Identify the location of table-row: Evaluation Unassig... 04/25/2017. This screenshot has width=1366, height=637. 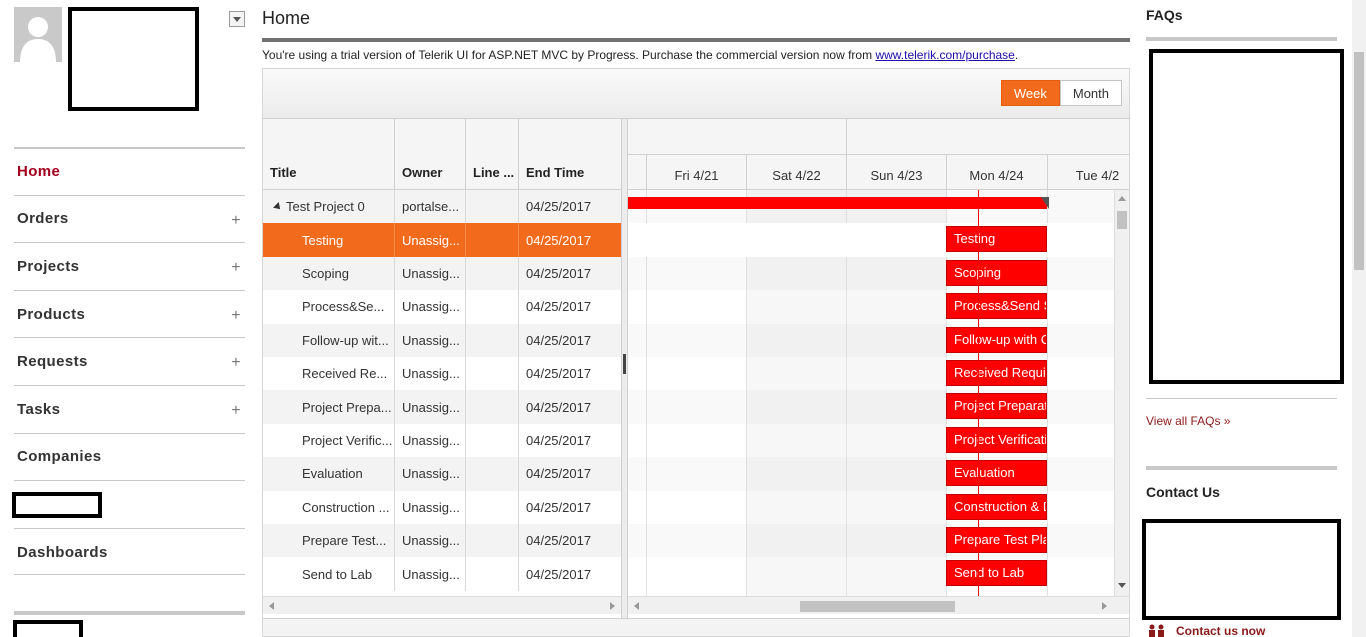
(442, 474).